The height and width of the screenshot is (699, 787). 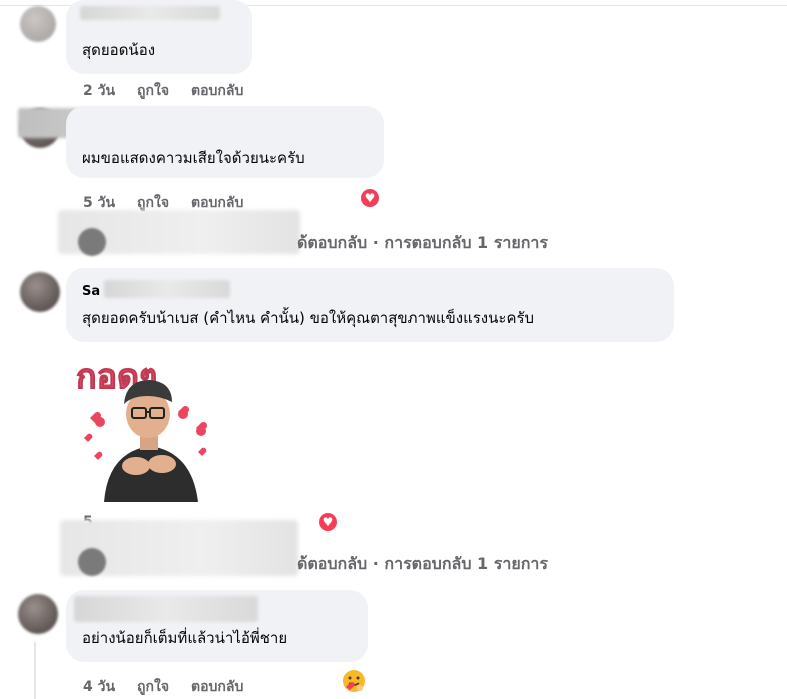 What do you see at coordinates (217, 626) in the screenshot?
I see `comment-bubble: อย่างน้อยก็เต็มที่แล้วน่าไอ้พี่ชาย` at bounding box center [217, 626].